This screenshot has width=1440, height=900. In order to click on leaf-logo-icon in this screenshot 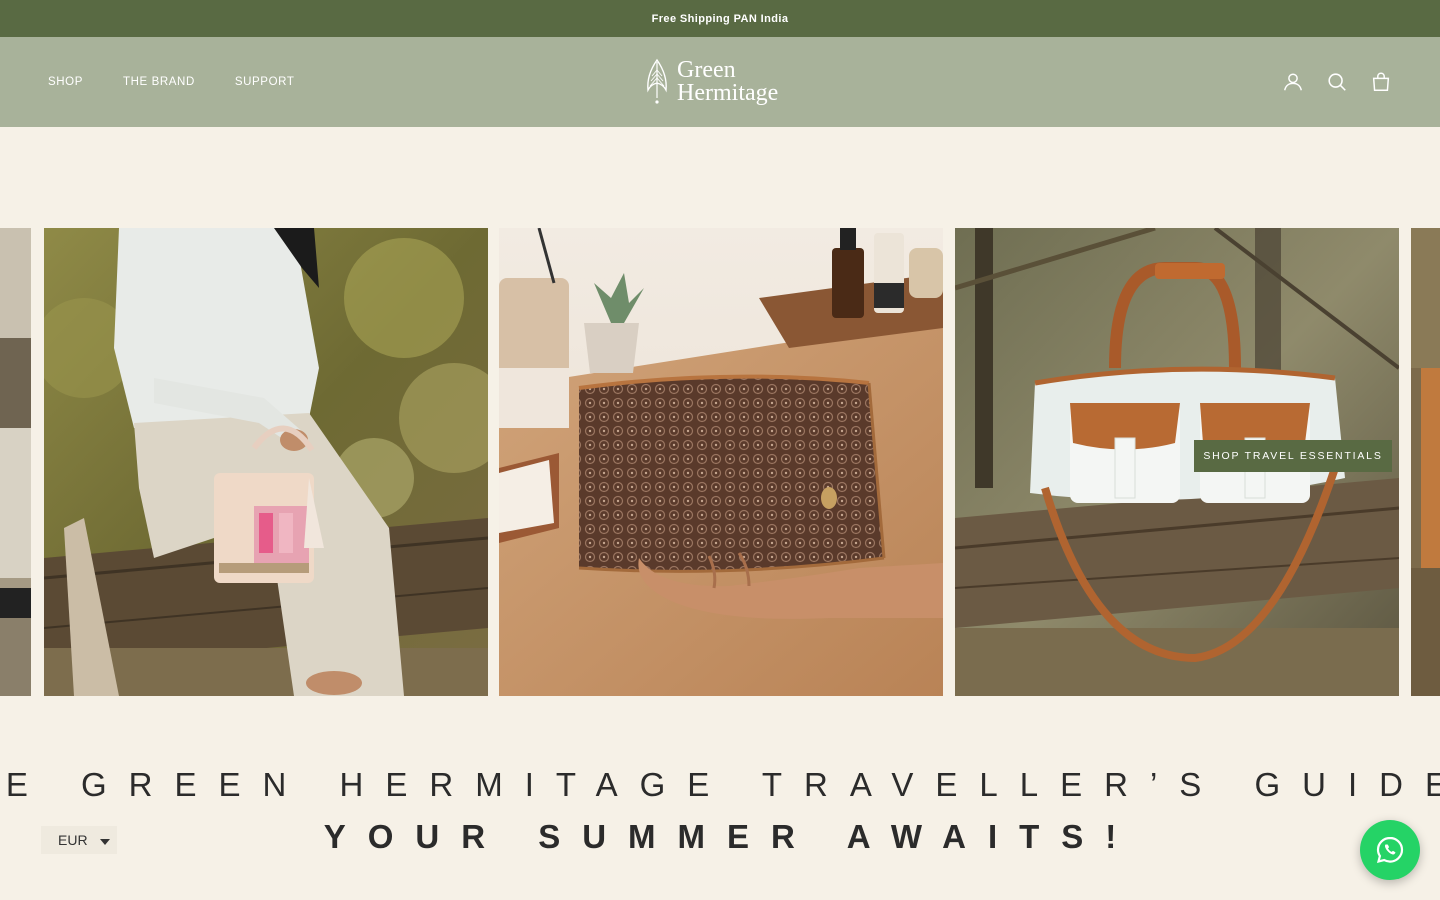, I will do `click(657, 81)`.